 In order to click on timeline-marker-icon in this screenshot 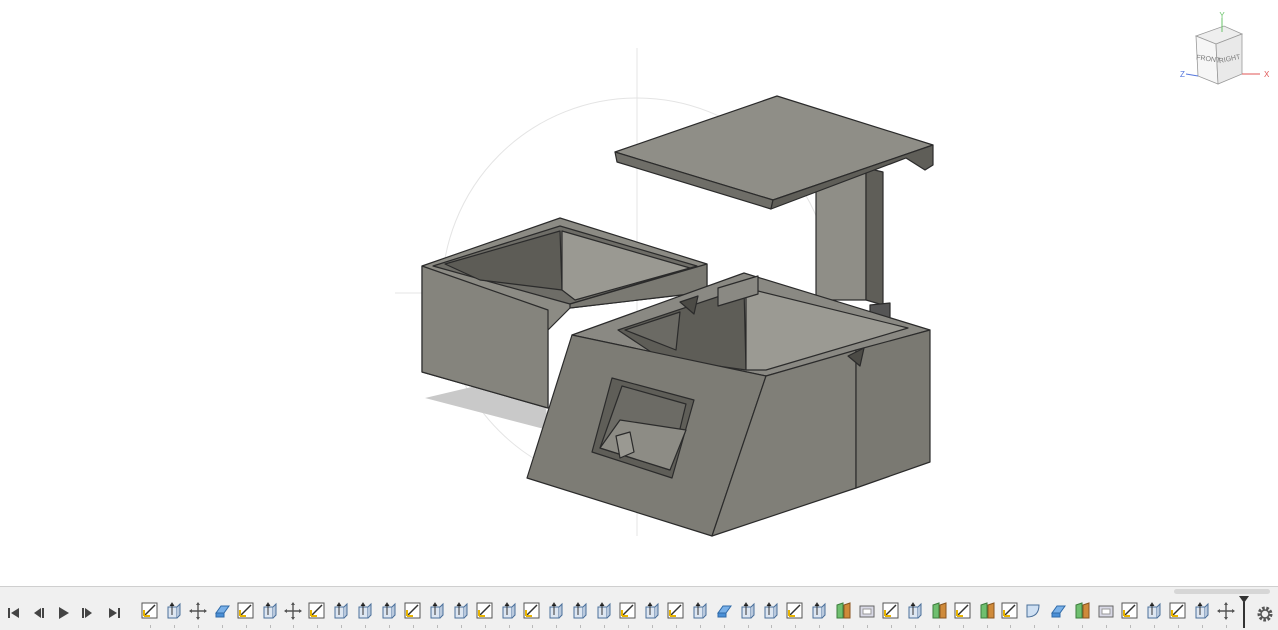, I will do `click(1244, 612)`.